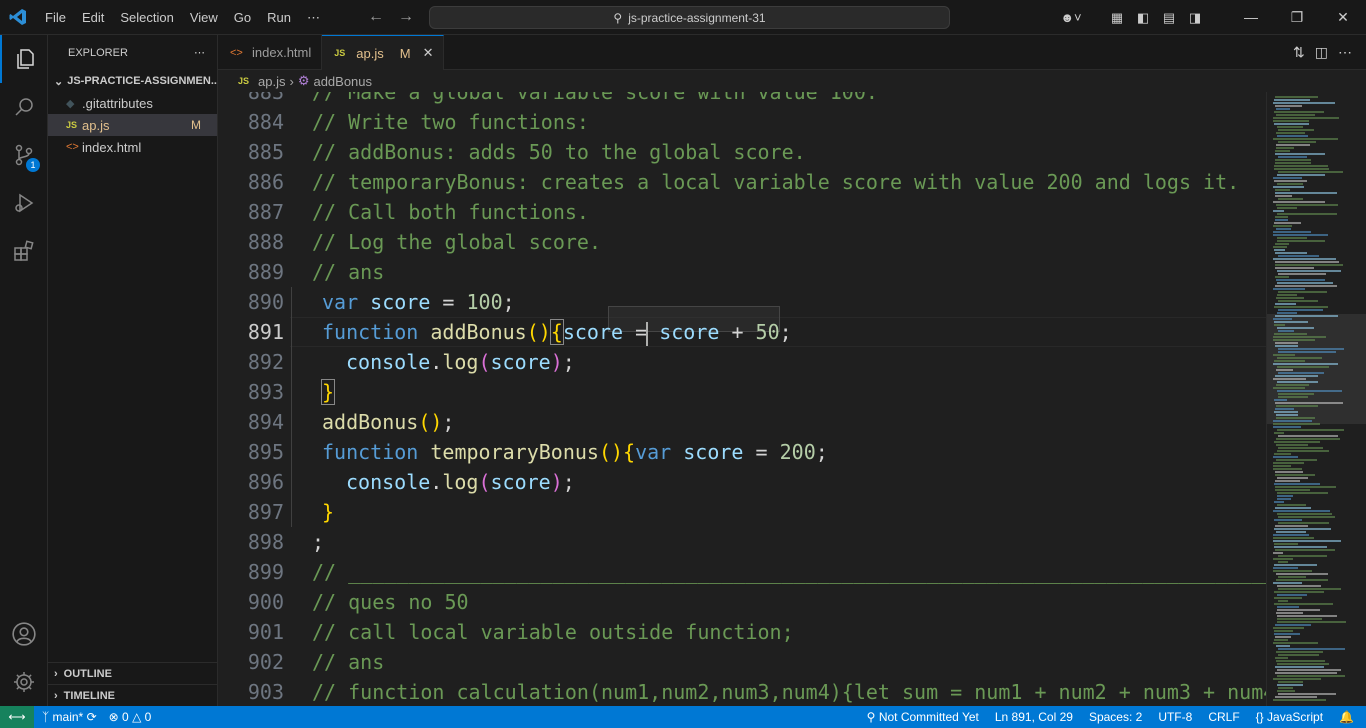  What do you see at coordinates (1034, 717) in the screenshot?
I see `cursor-position: Ln 891, Col 29` at bounding box center [1034, 717].